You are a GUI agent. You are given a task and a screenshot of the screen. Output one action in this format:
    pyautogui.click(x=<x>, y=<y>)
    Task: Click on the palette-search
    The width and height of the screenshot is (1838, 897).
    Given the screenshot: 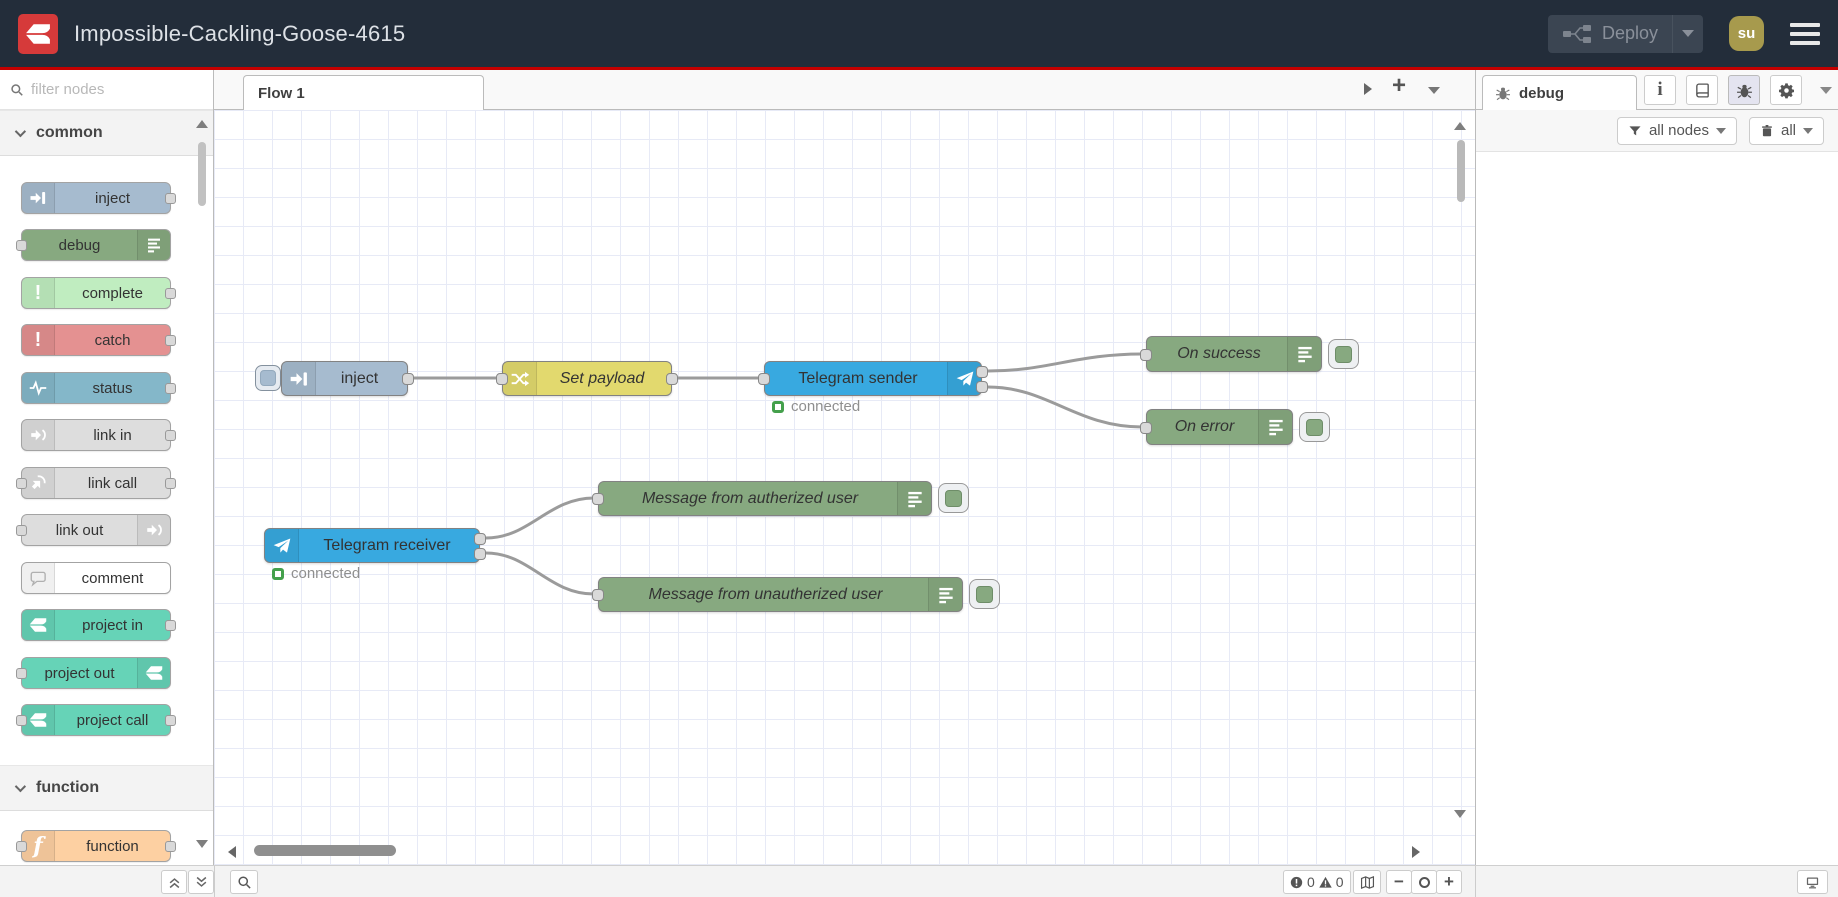 What is the action you would take?
    pyautogui.click(x=106, y=90)
    